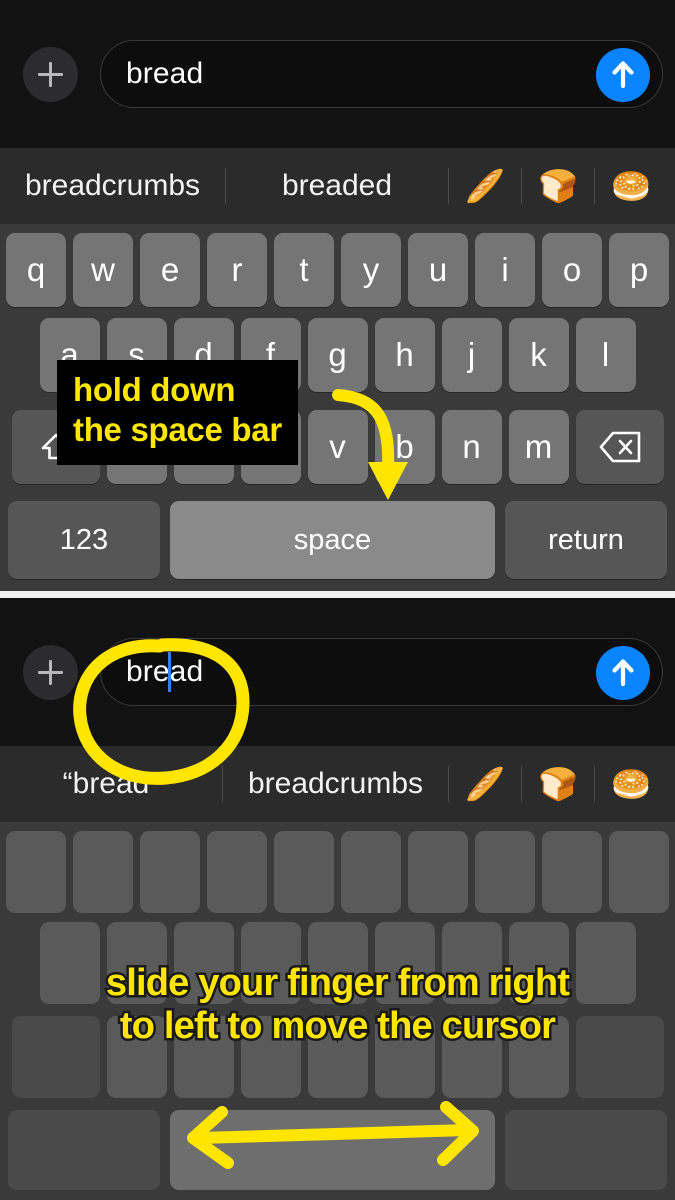  I want to click on message-input-value-bottom: bre ad, so click(164, 672).